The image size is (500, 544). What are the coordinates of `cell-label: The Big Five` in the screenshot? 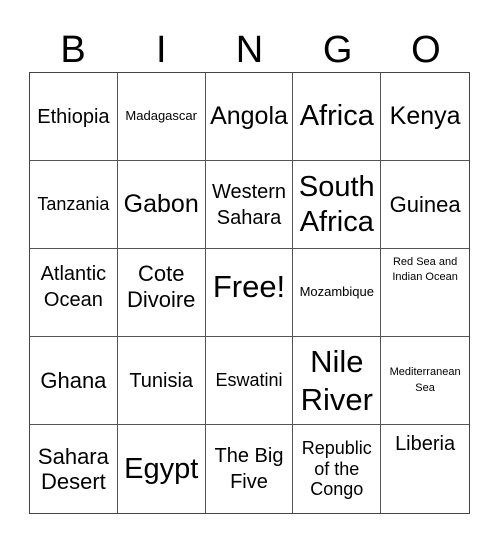 It's located at (249, 469).